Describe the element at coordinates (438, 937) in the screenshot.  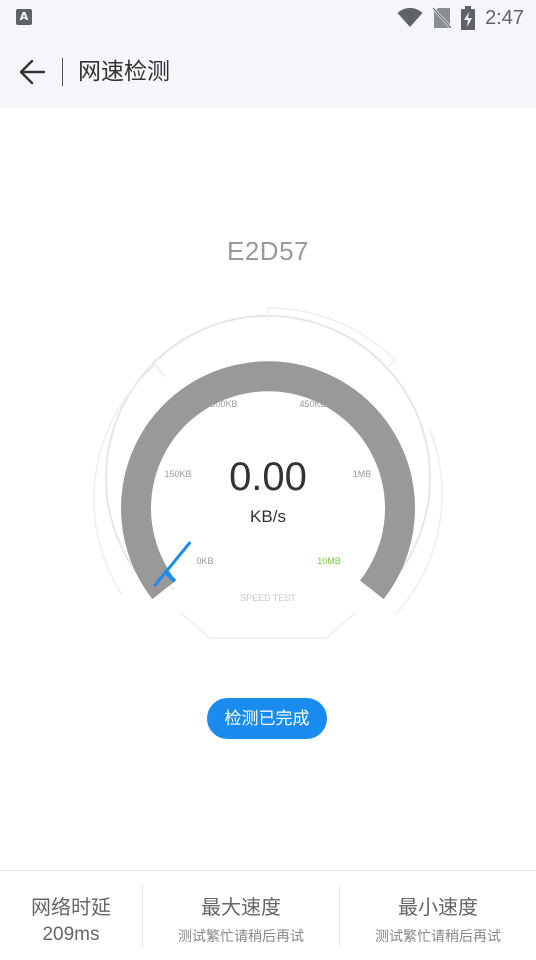
I see `stat-min-value: 测试繁忙请稍后再试` at that location.